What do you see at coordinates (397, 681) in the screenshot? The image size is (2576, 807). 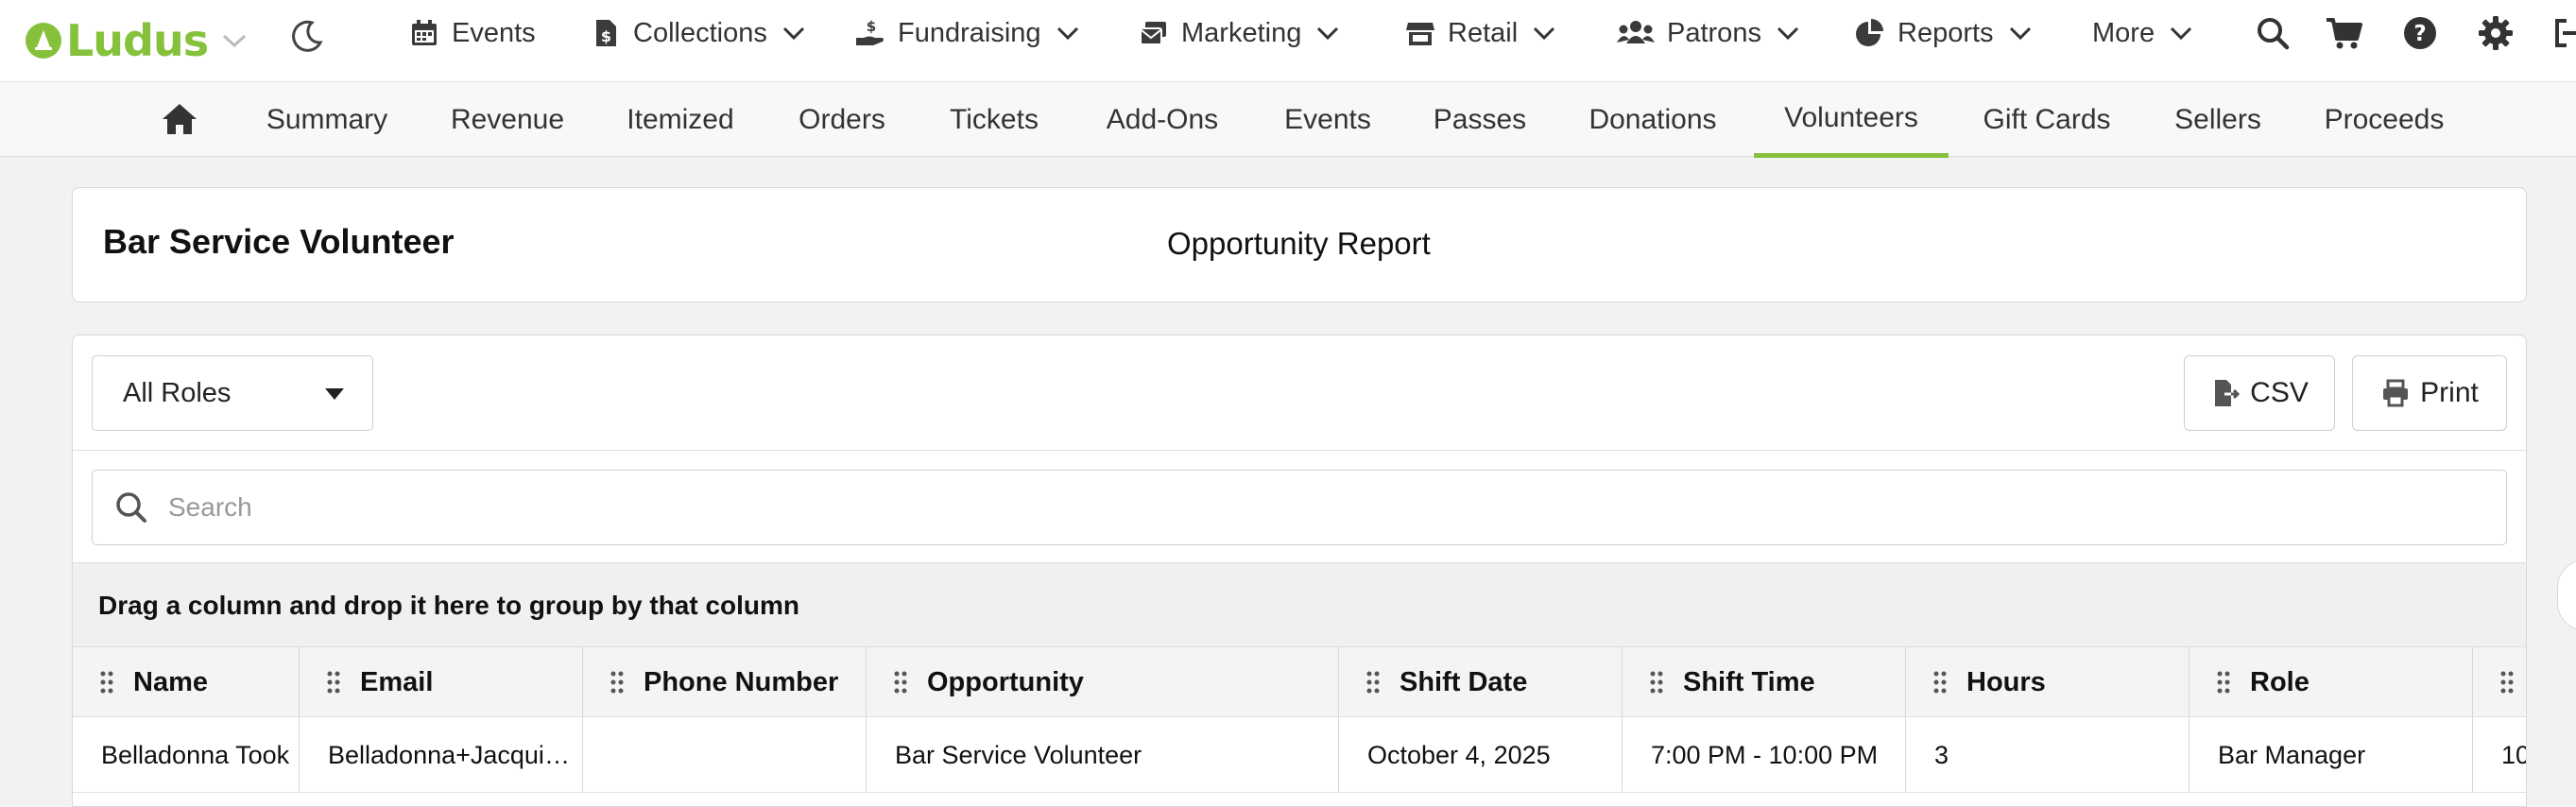 I see `column-header-label: Email` at bounding box center [397, 681].